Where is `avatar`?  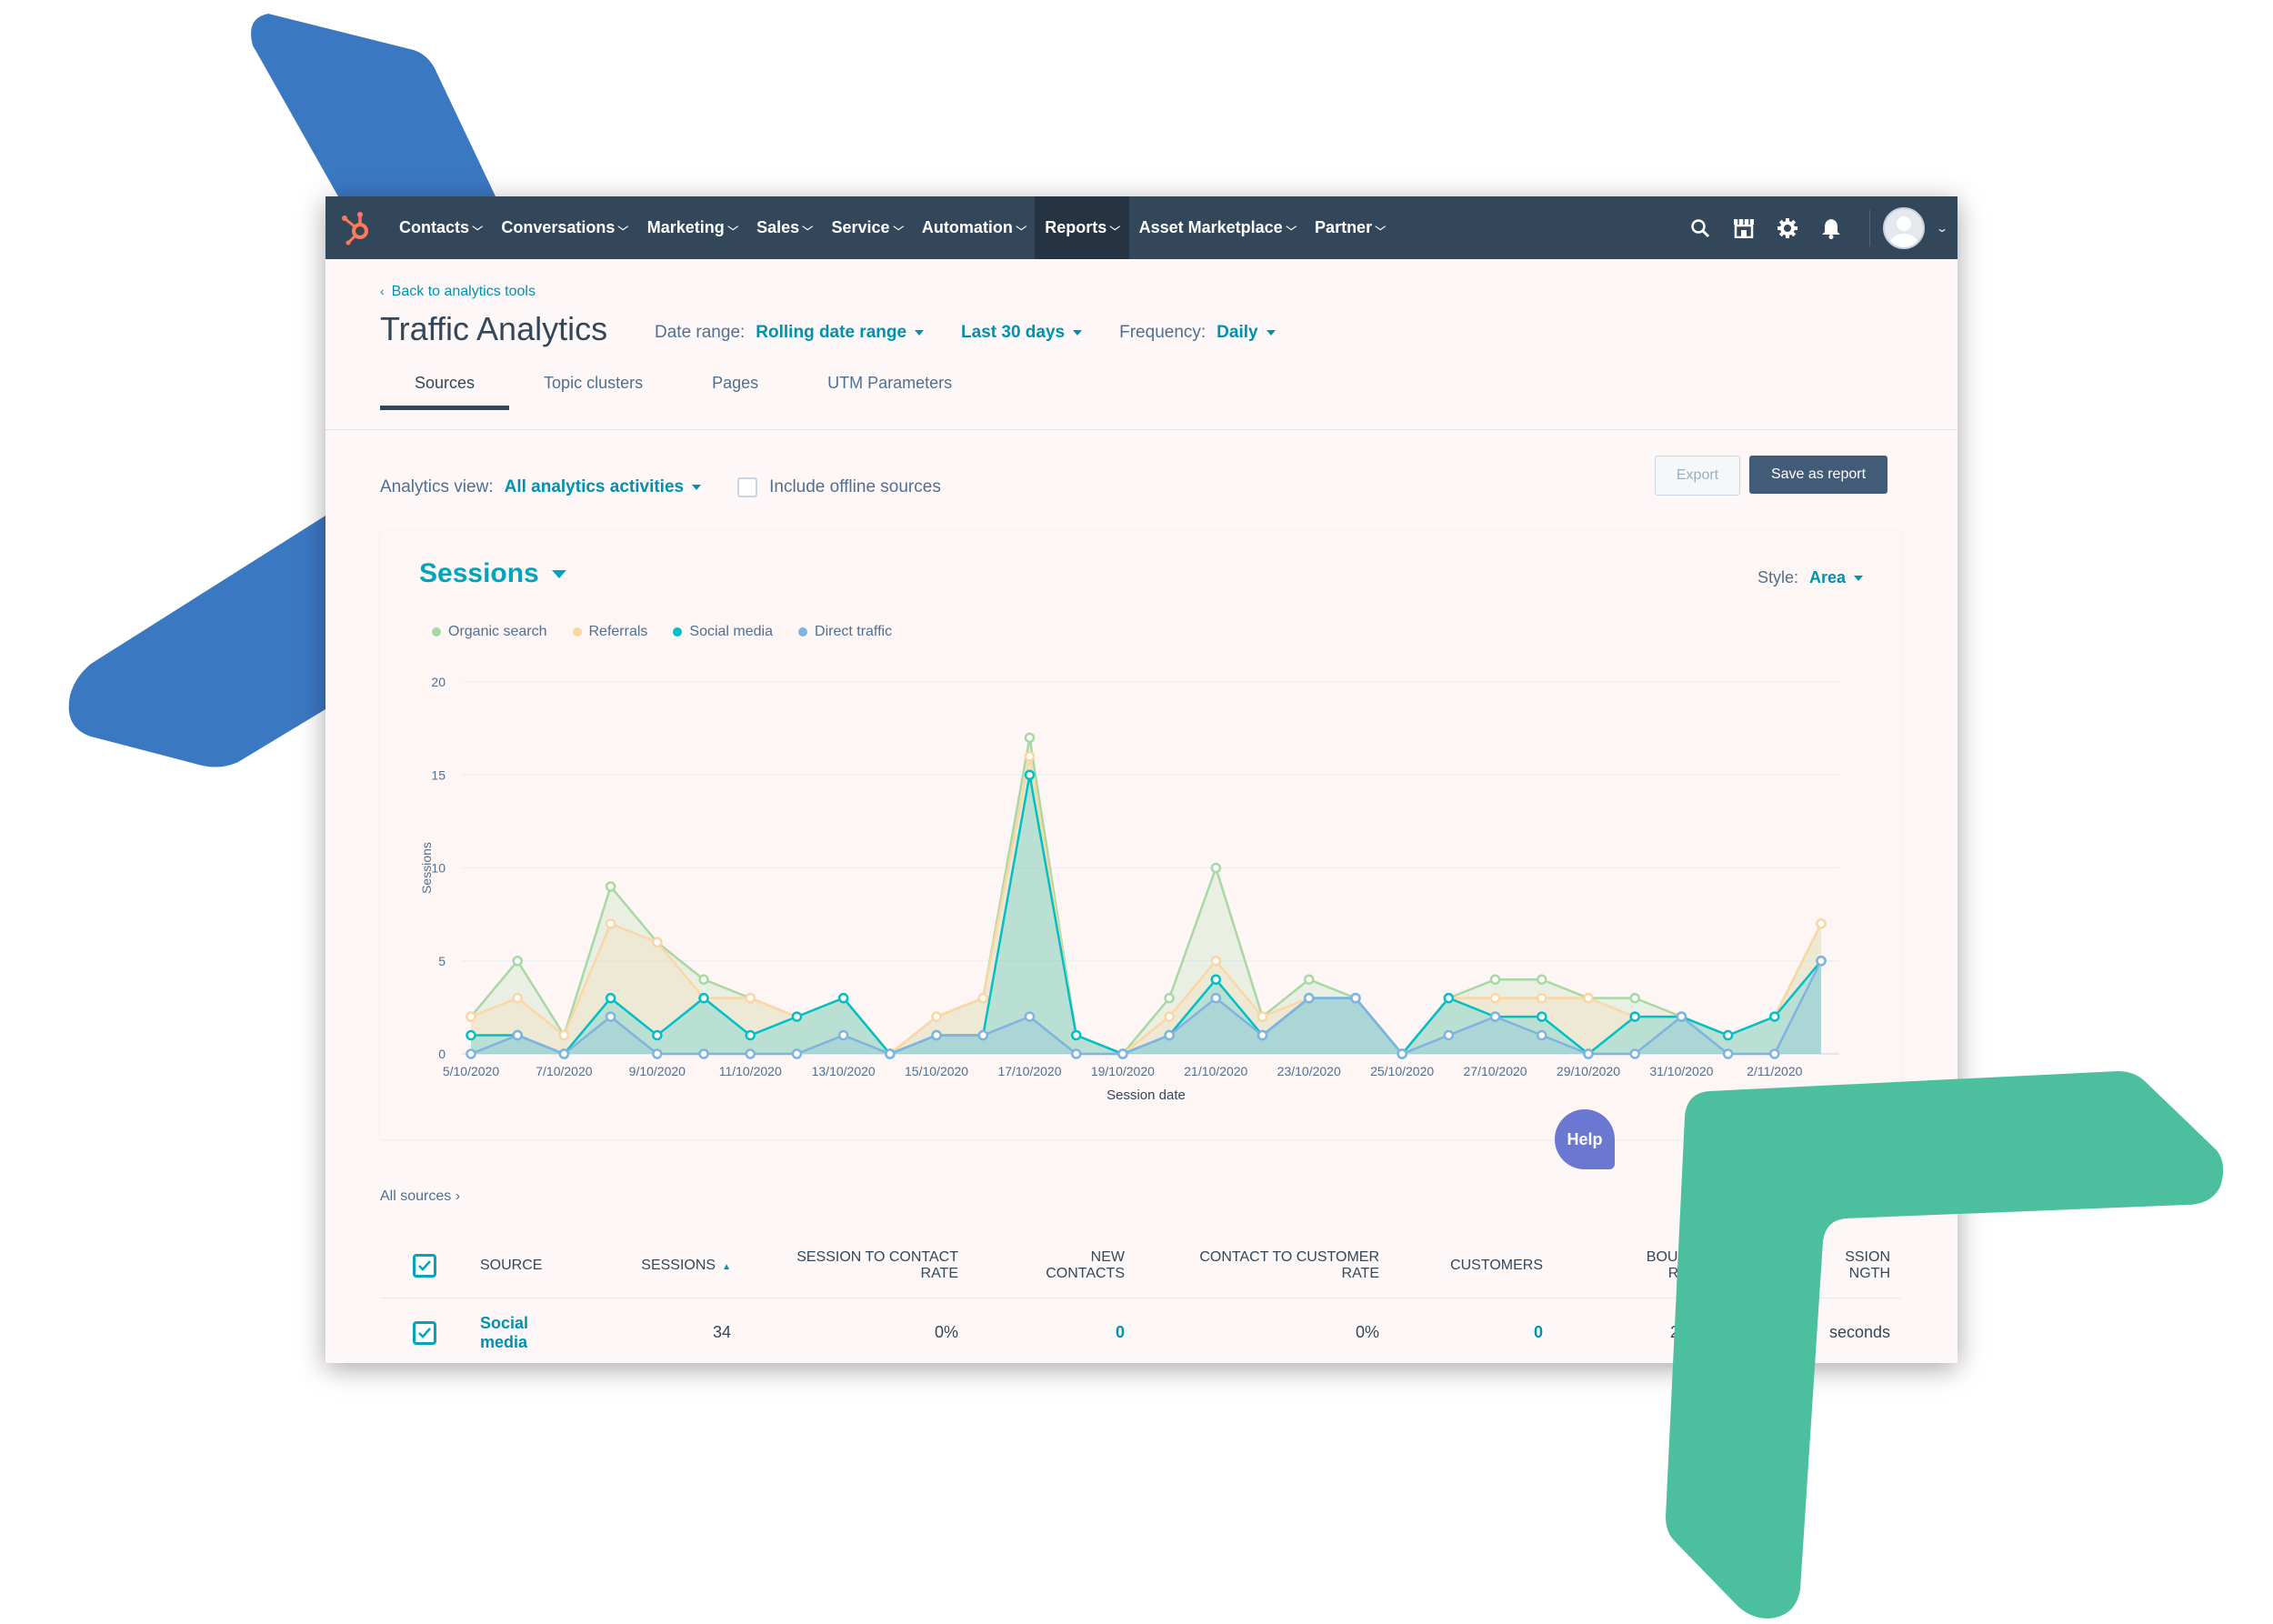
avatar is located at coordinates (1903, 227).